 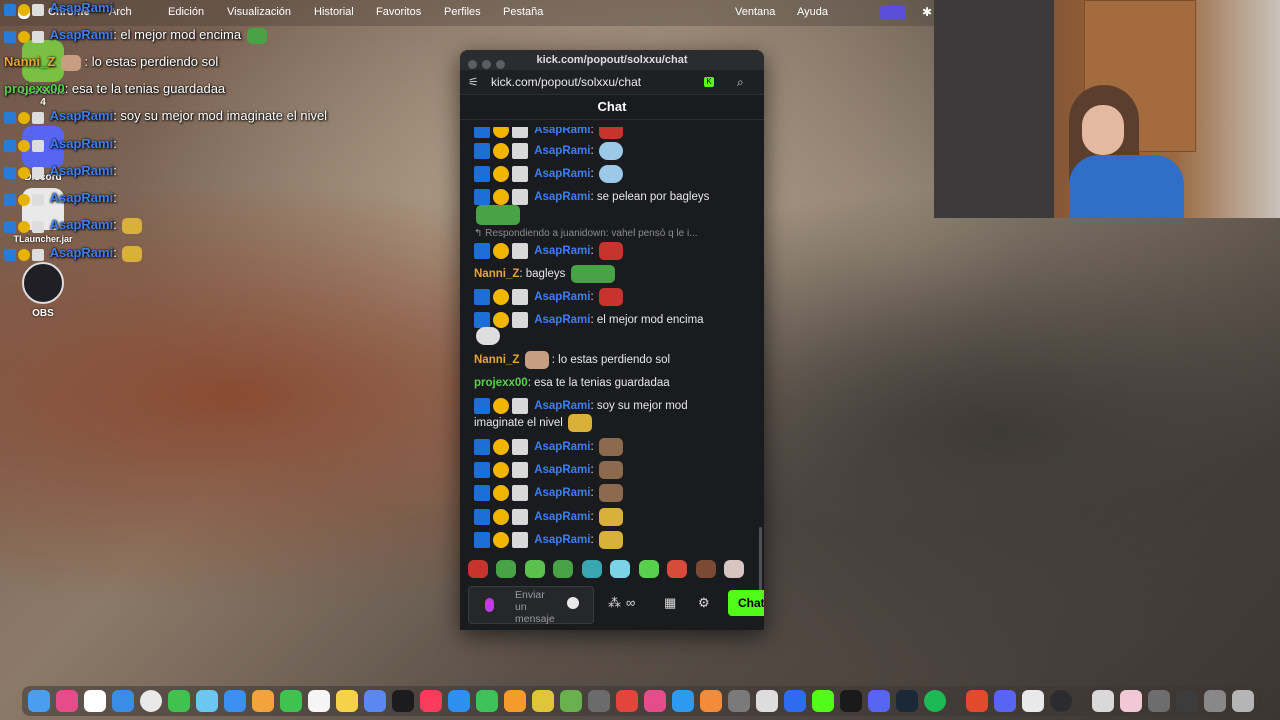 What do you see at coordinates (711, 701) in the screenshot?
I see `garageband-icon` at bounding box center [711, 701].